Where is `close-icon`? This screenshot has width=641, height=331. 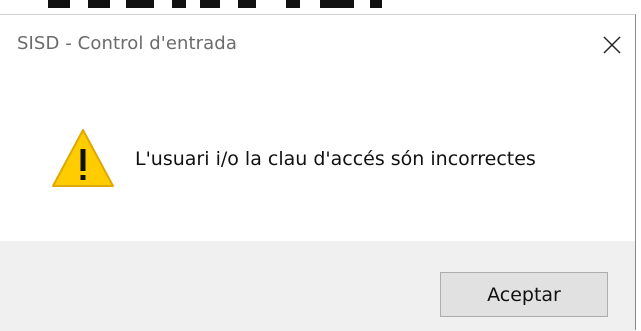 close-icon is located at coordinates (612, 45).